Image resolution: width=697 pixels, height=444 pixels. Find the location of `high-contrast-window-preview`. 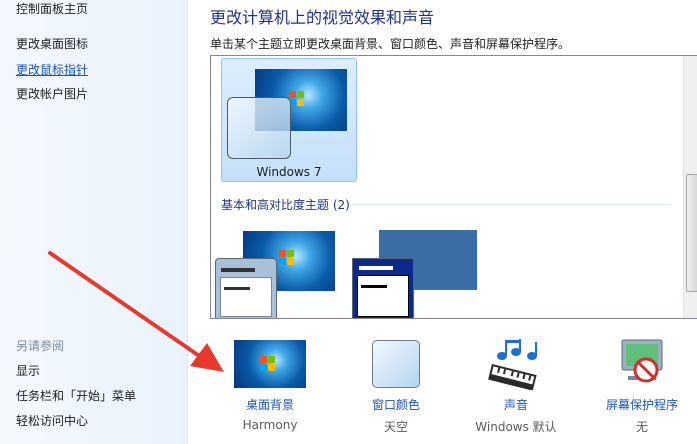

high-contrast-window-preview is located at coordinates (383, 288).